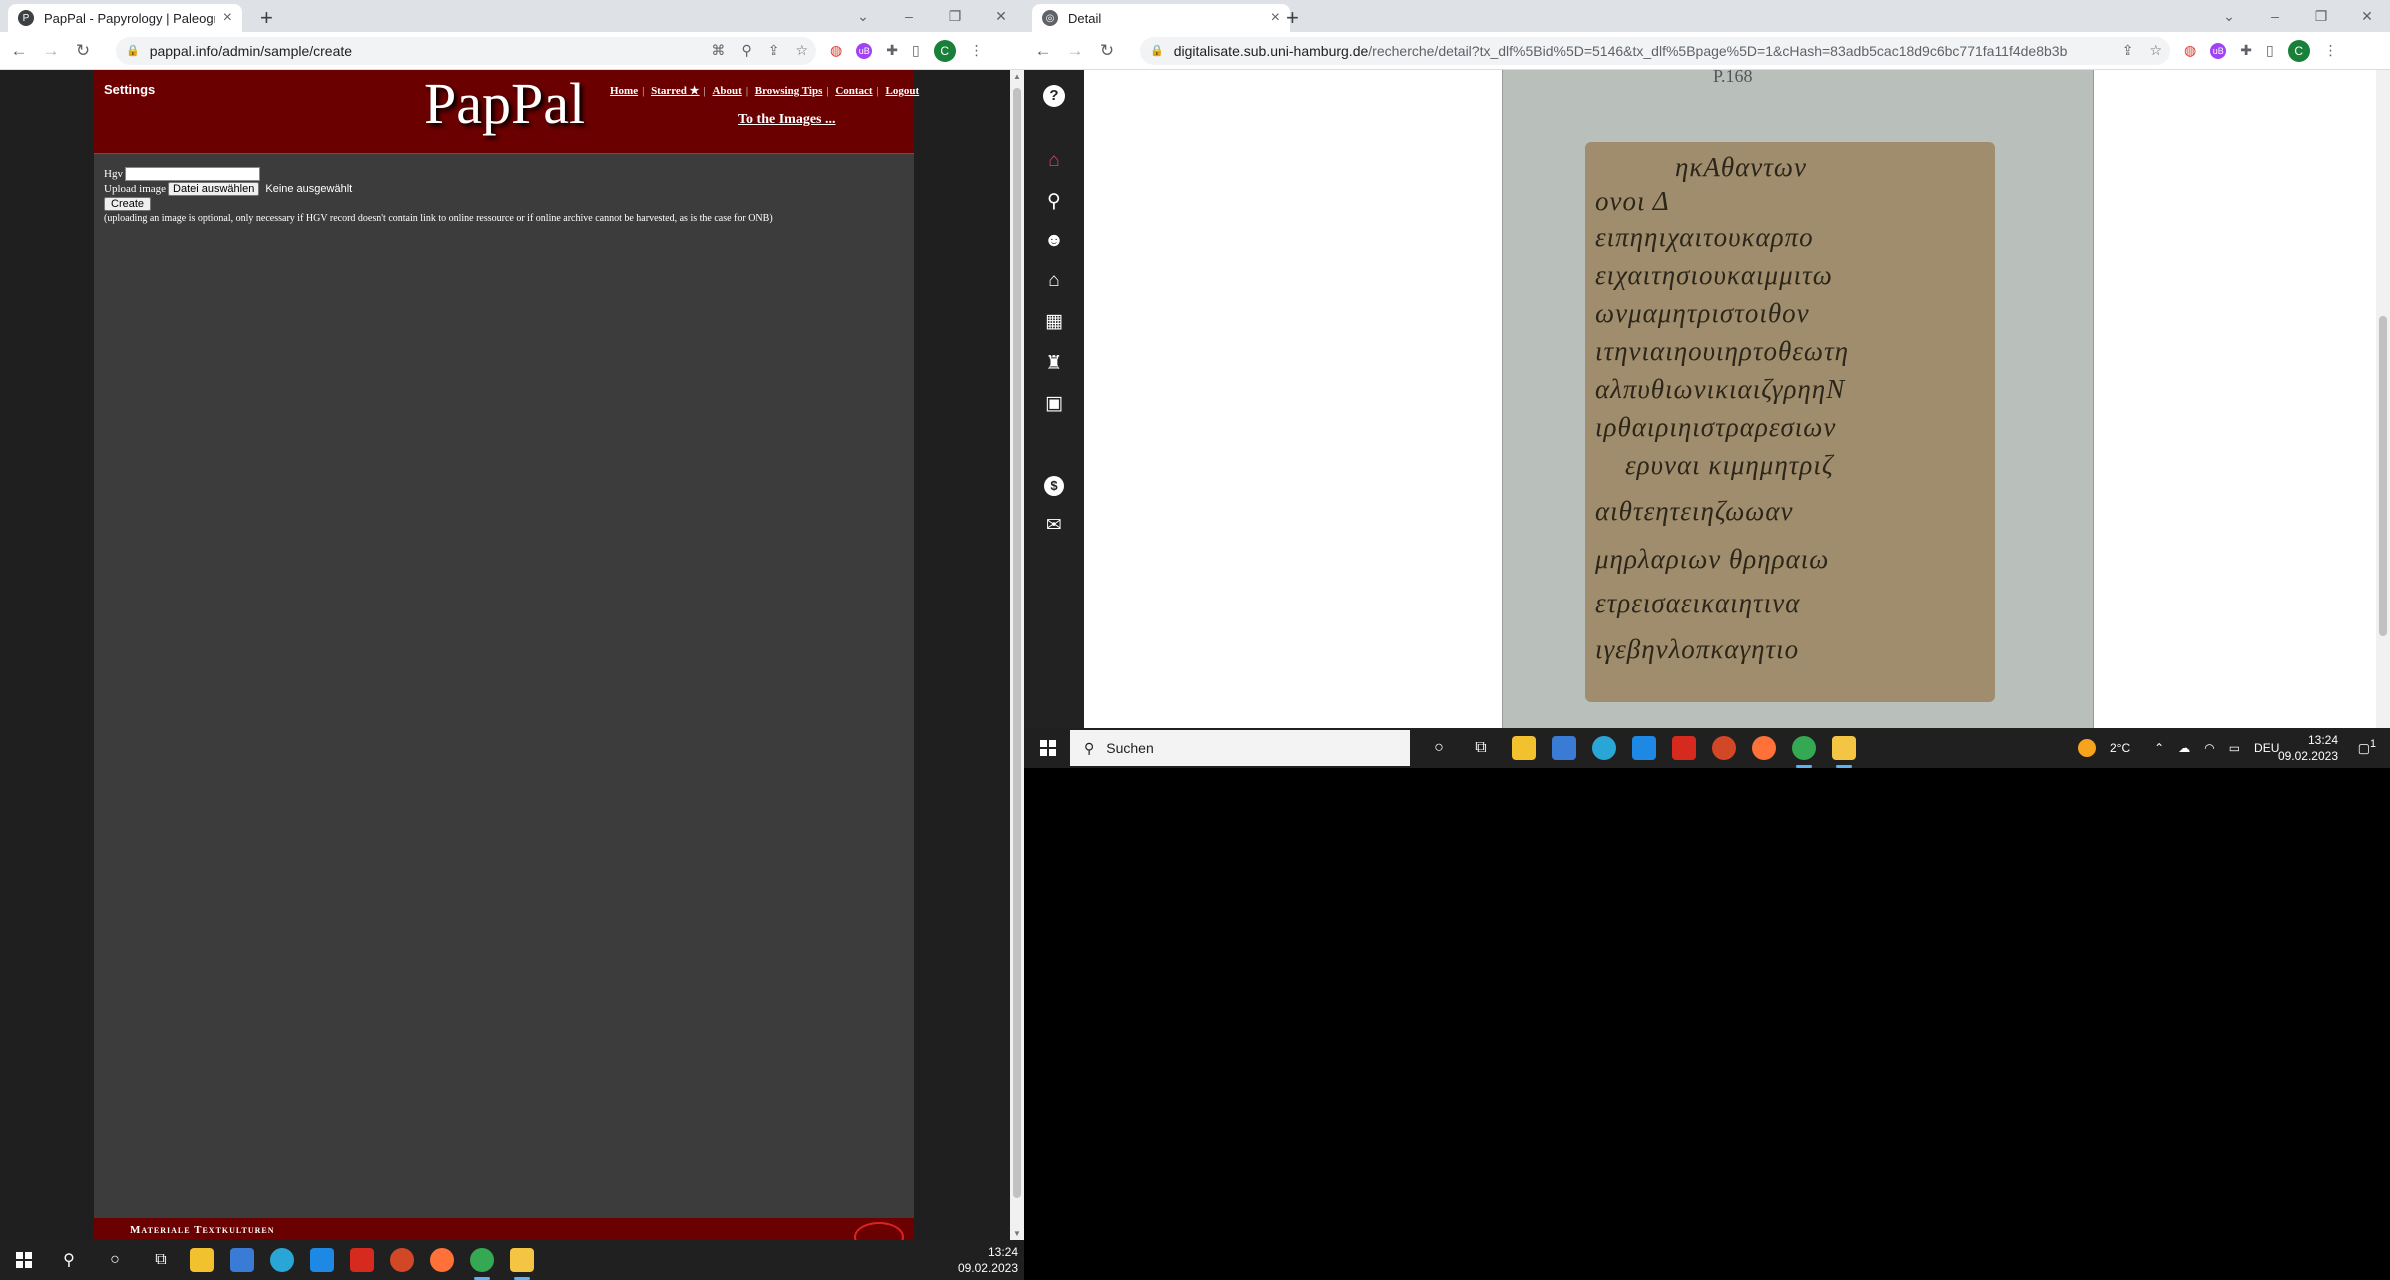  Describe the element at coordinates (1054, 321) in the screenshot. I see `grid-icon: ▦` at that location.